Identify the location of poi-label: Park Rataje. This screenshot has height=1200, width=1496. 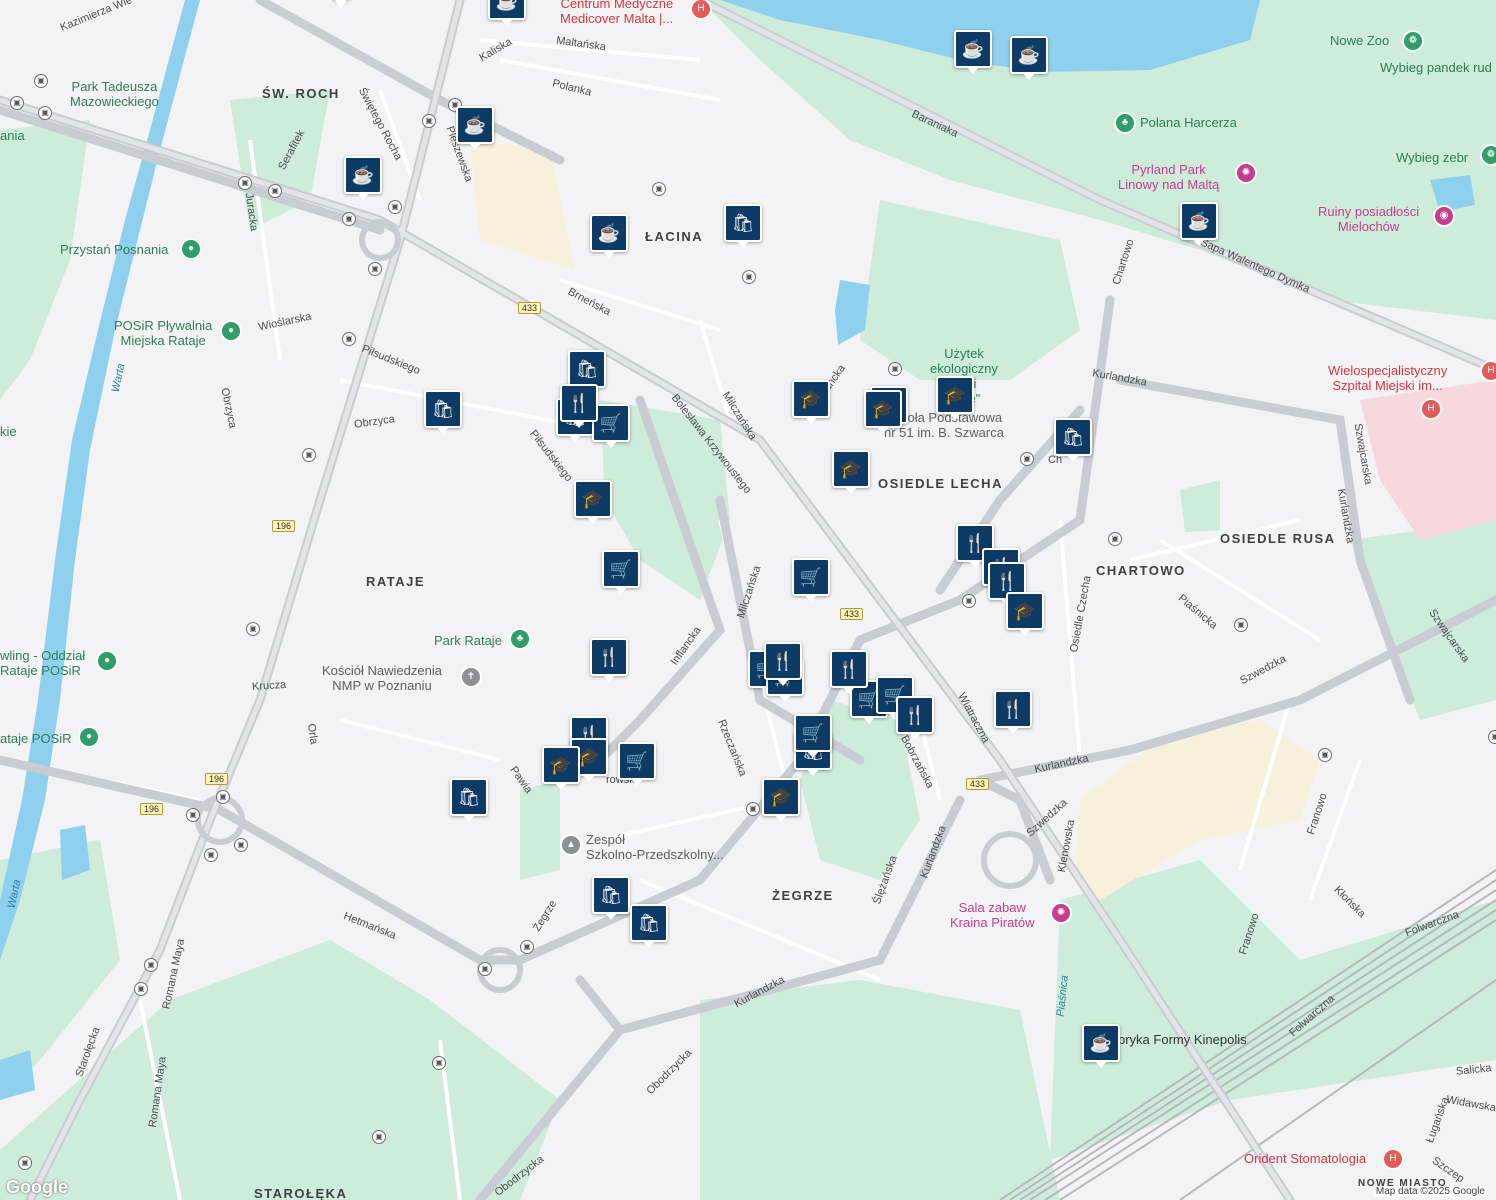
(468, 640).